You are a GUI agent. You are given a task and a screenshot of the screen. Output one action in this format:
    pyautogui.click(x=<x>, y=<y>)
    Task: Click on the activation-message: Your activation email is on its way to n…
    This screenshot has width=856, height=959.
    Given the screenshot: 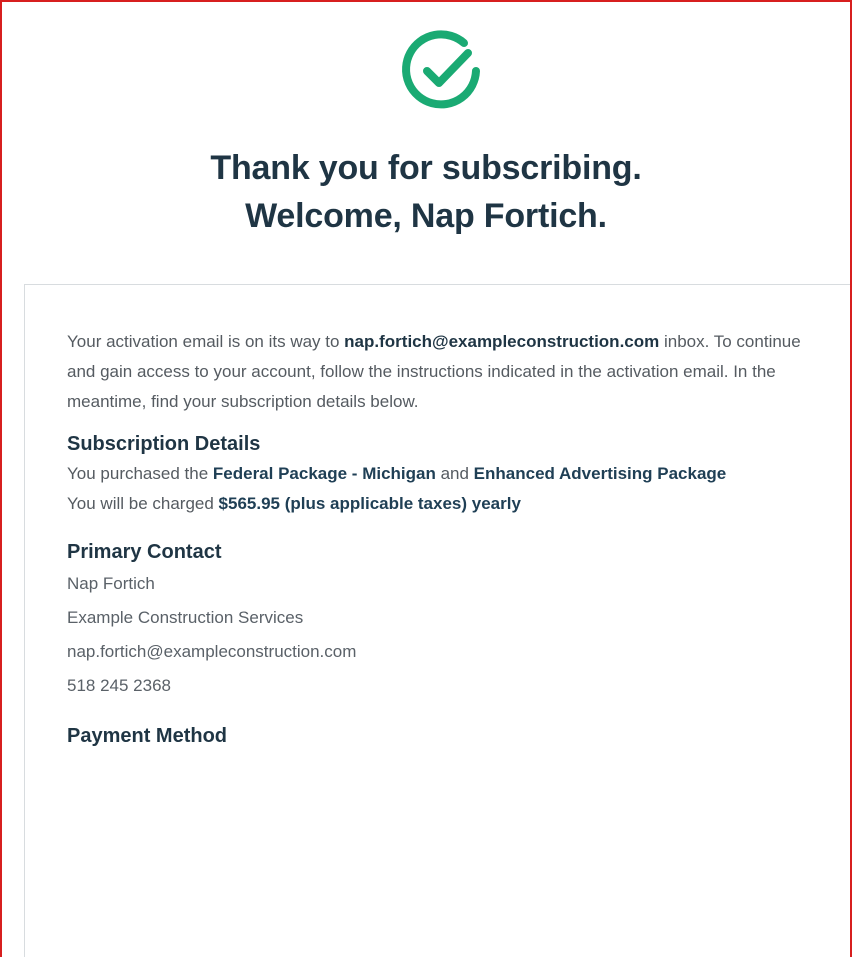 What is the action you would take?
    pyautogui.click(x=443, y=372)
    